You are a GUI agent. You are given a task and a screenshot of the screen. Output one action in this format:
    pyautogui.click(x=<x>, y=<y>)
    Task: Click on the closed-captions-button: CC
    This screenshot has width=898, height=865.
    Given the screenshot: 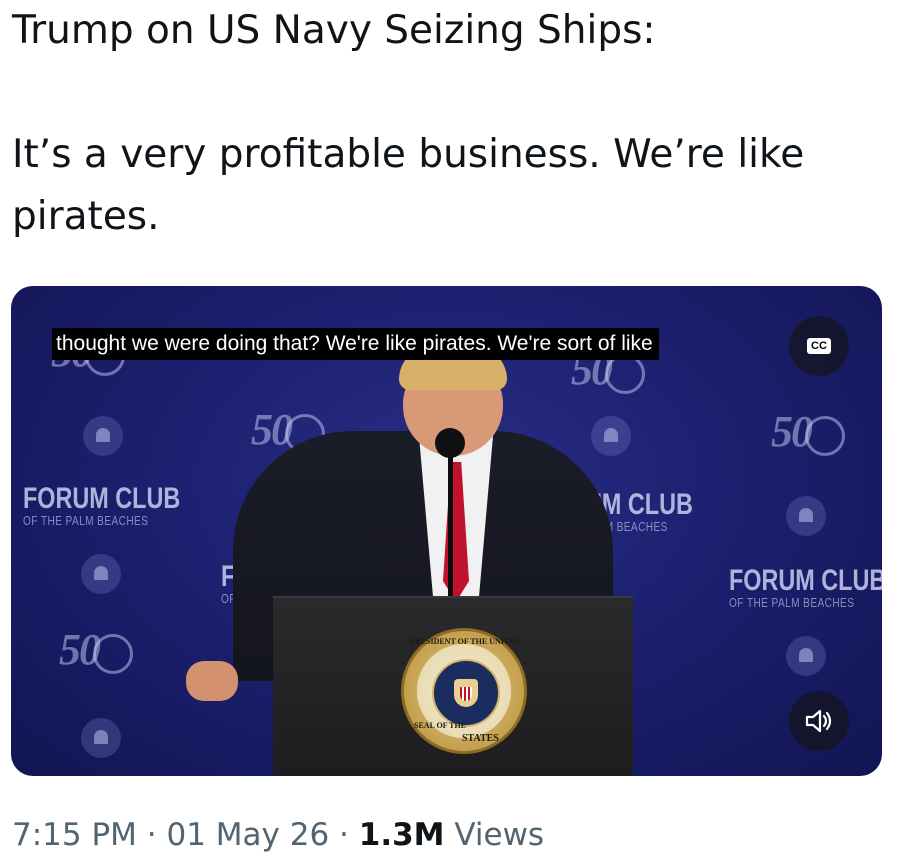 What is the action you would take?
    pyautogui.click(x=819, y=346)
    